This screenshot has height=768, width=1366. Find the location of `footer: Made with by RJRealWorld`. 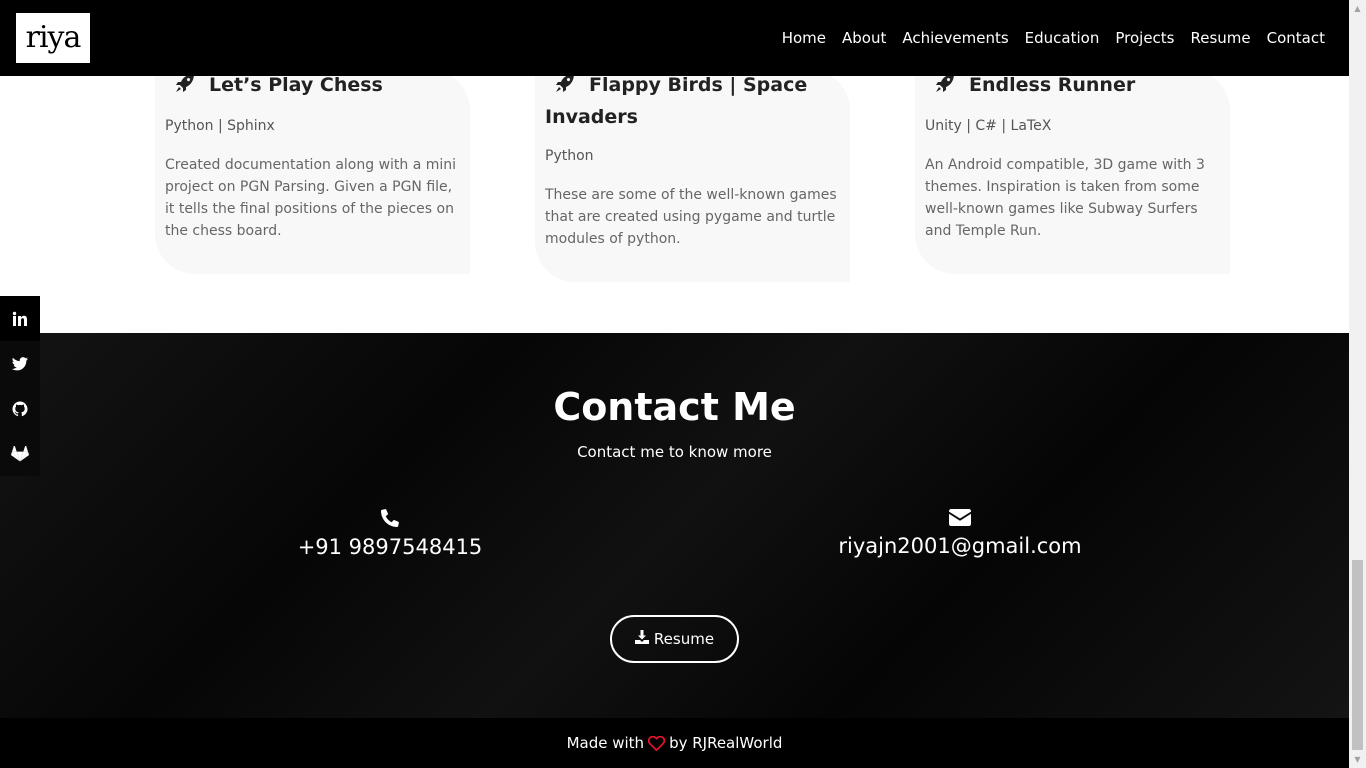

footer: Made with by RJRealWorld is located at coordinates (674, 743).